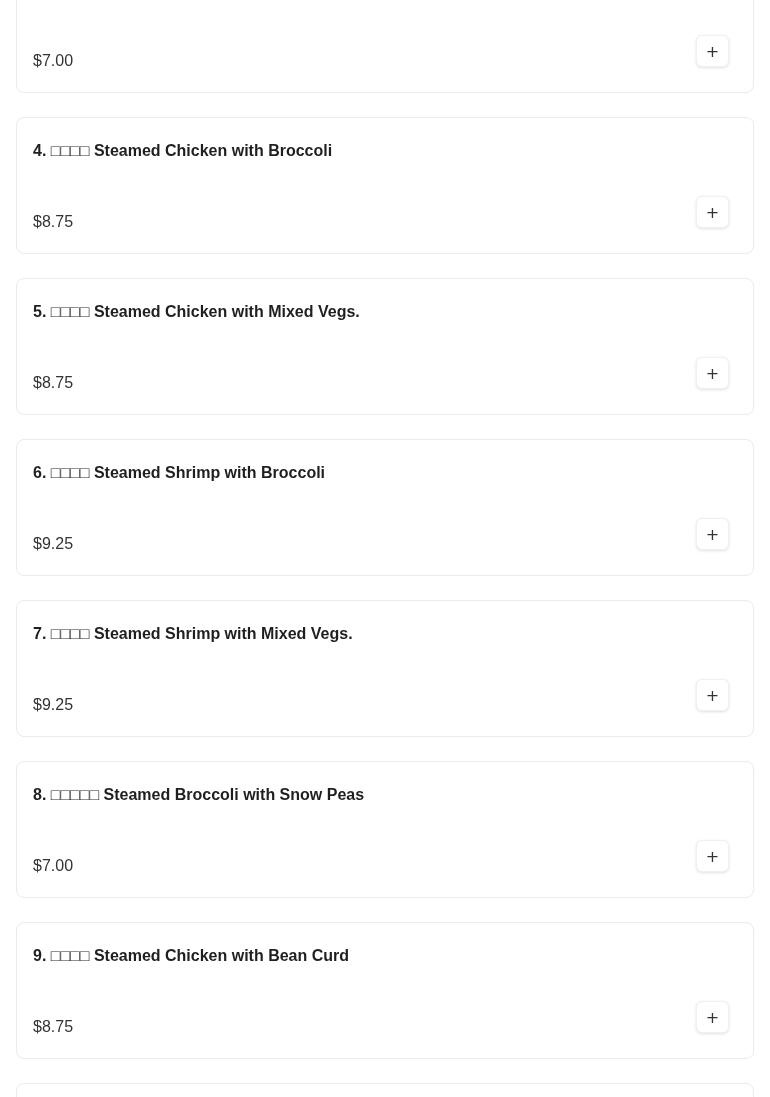 This screenshot has height=1097, width=770. What do you see at coordinates (197, 311) in the screenshot?
I see `item-name: 5. □□□□ Steamed Chicken with Mixed Vegs.` at bounding box center [197, 311].